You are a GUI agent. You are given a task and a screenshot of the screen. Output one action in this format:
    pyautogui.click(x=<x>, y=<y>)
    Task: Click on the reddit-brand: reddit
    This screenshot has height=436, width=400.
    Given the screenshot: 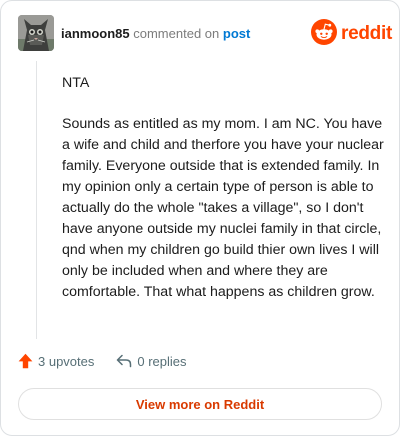 What is the action you would take?
    pyautogui.click(x=351, y=34)
    